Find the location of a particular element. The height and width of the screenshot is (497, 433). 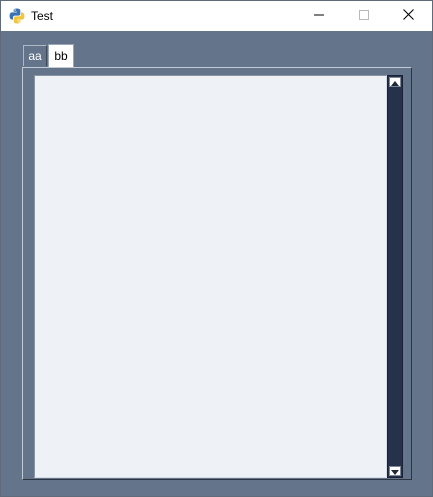

tab-bb: bb is located at coordinates (61, 55).